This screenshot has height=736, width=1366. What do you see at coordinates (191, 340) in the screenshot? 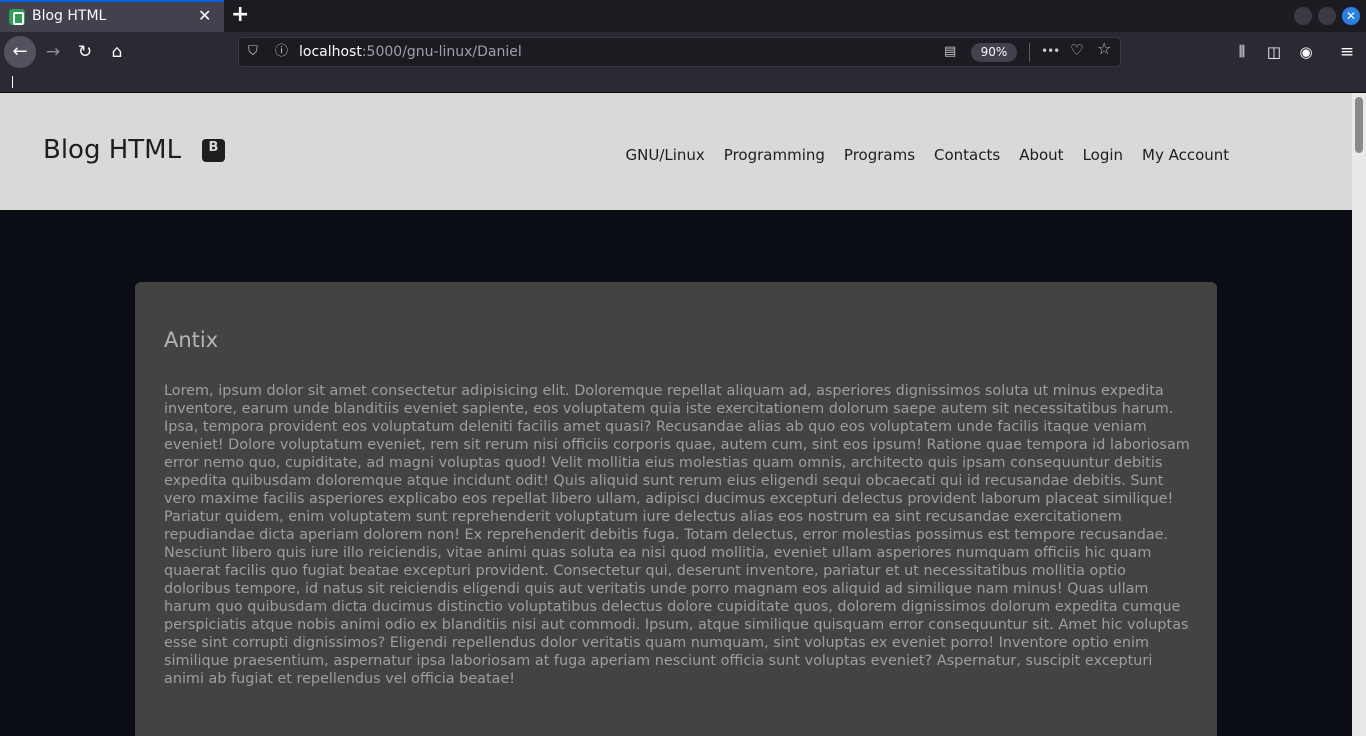
I see `post-title: Antix` at bounding box center [191, 340].